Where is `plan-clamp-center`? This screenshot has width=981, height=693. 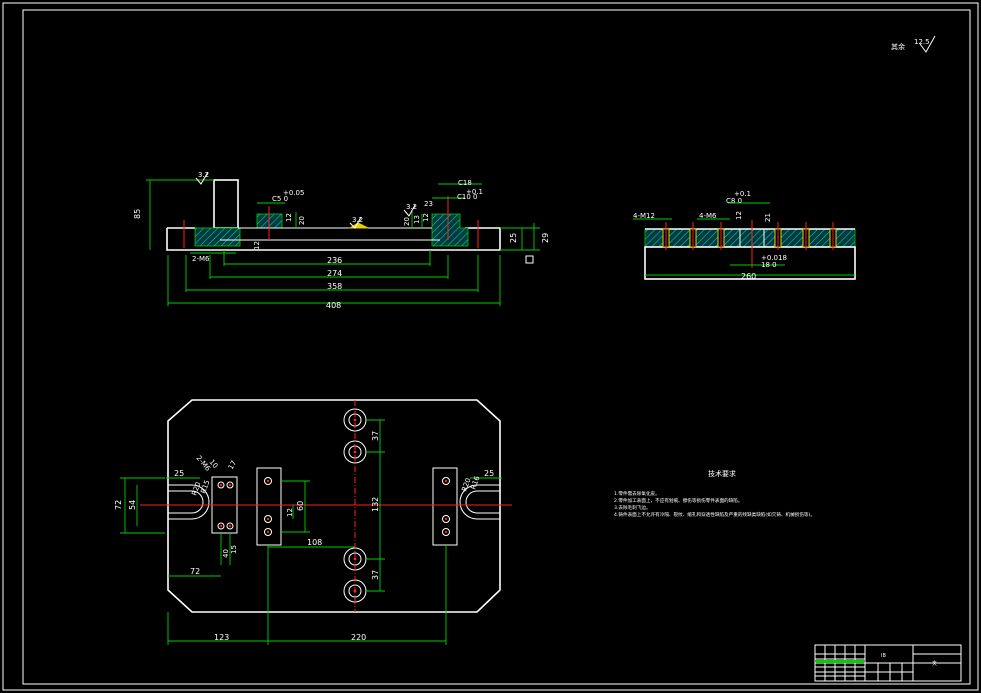
plan-clamp-center is located at coordinates (269, 506).